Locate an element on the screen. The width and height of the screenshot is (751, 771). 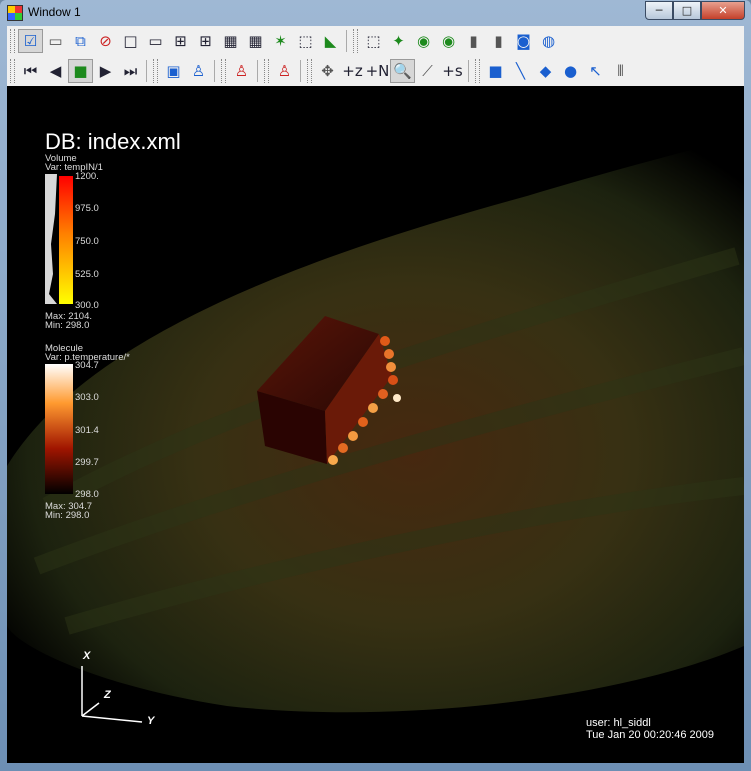
layout-1x1-icon: □ is located at coordinates (130, 41).